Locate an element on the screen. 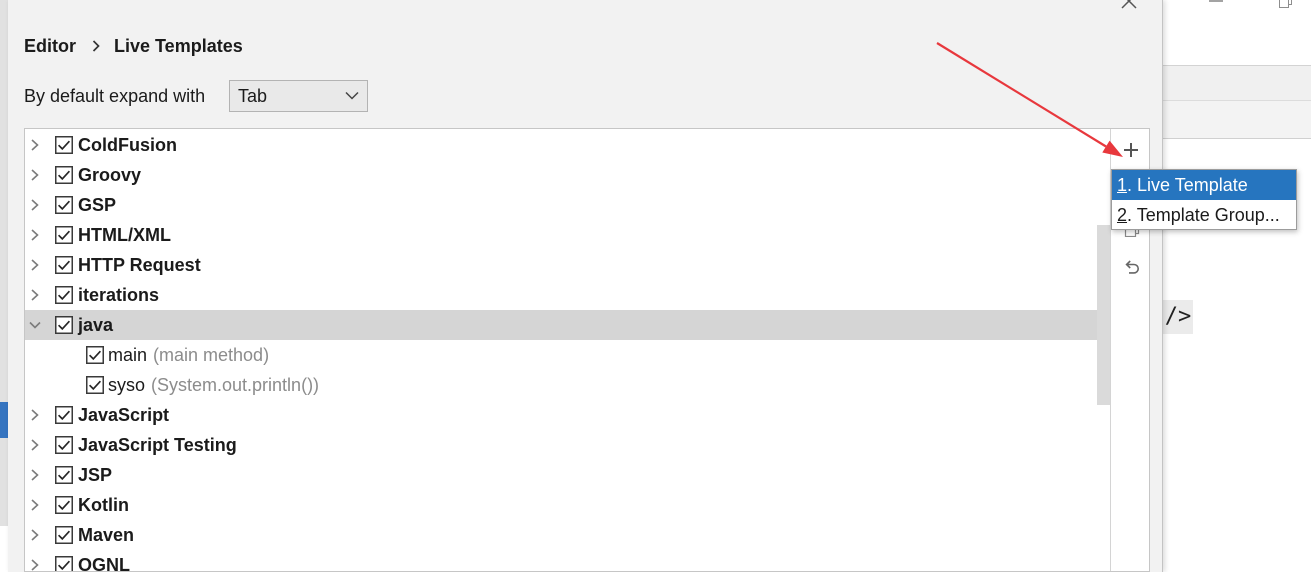 This screenshot has width=1311, height=572. close-icon is located at coordinates (1129, 5).